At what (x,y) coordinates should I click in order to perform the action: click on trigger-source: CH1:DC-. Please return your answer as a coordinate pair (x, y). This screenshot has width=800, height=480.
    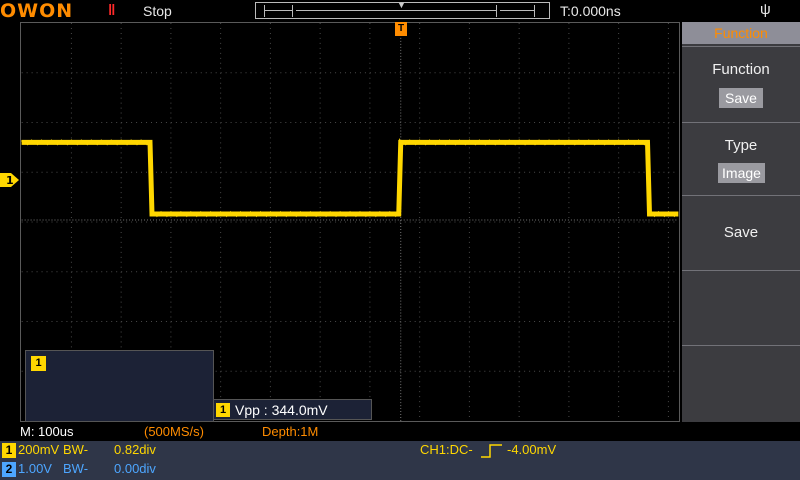
    Looking at the image, I should click on (446, 449).